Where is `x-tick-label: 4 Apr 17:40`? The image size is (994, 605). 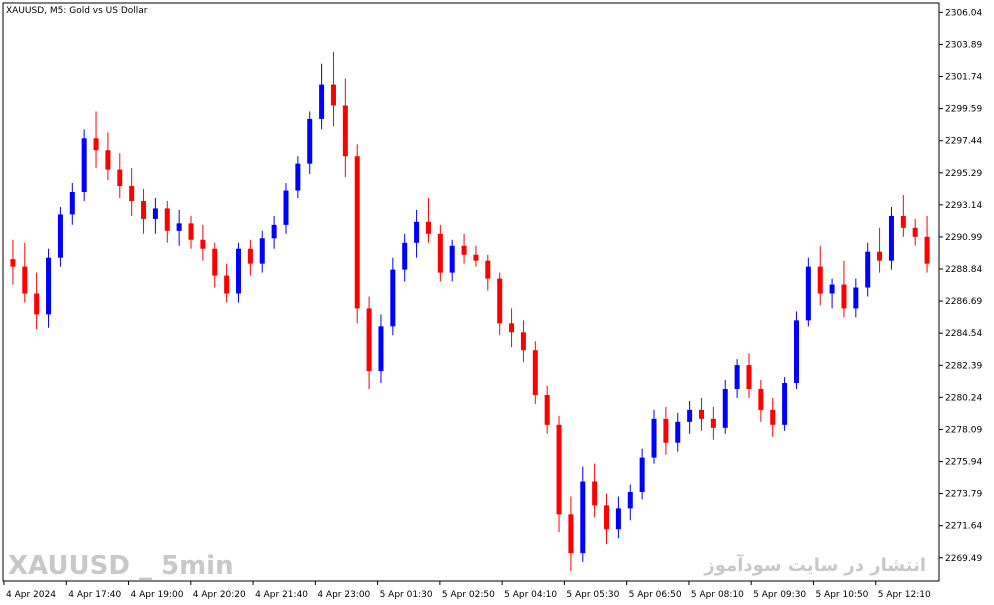 x-tick-label: 4 Apr 17:40 is located at coordinates (94, 595).